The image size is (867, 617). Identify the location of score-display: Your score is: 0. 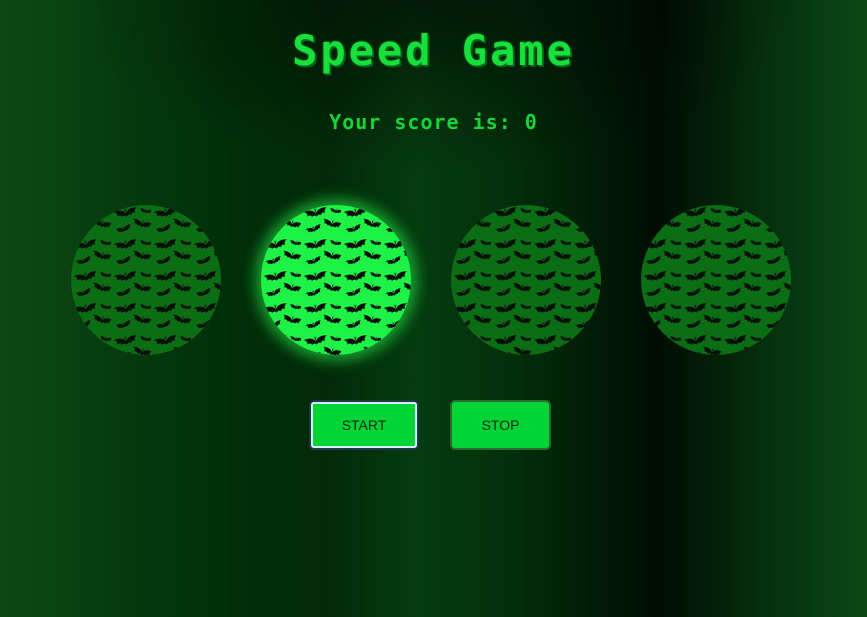
(433, 122).